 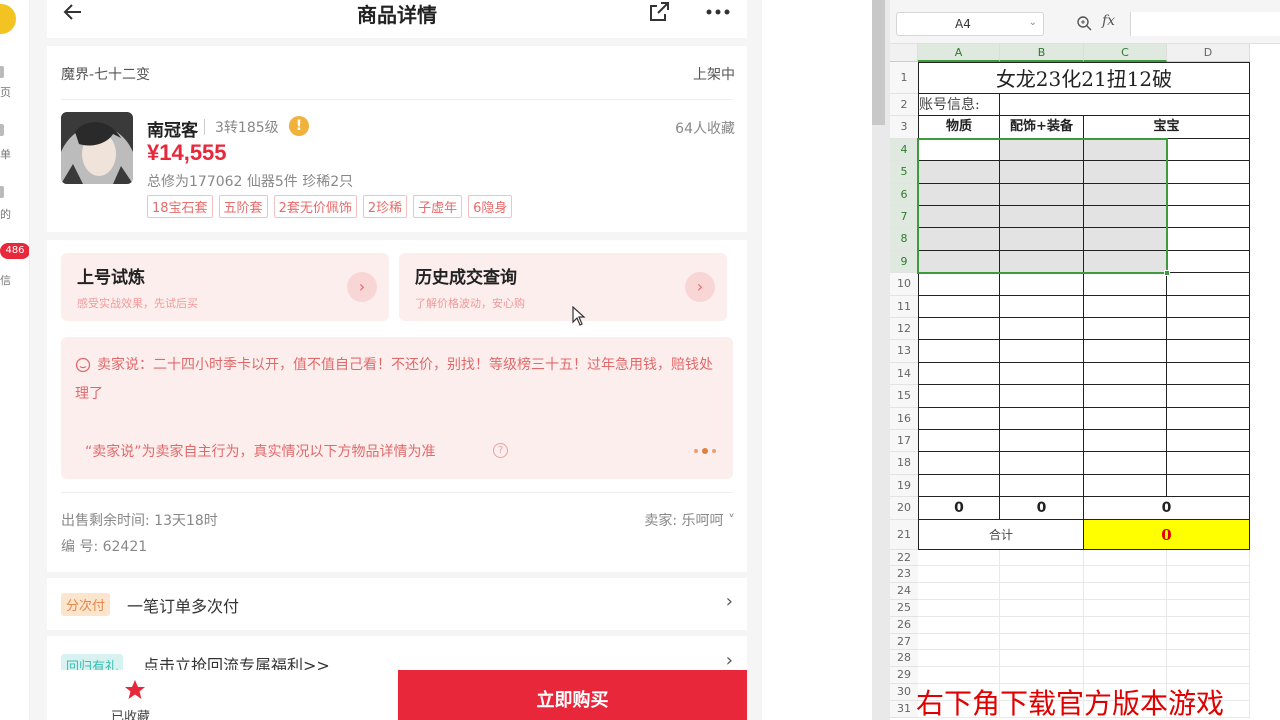 What do you see at coordinates (2, 130) in the screenshot?
I see `nav-orders-icon` at bounding box center [2, 130].